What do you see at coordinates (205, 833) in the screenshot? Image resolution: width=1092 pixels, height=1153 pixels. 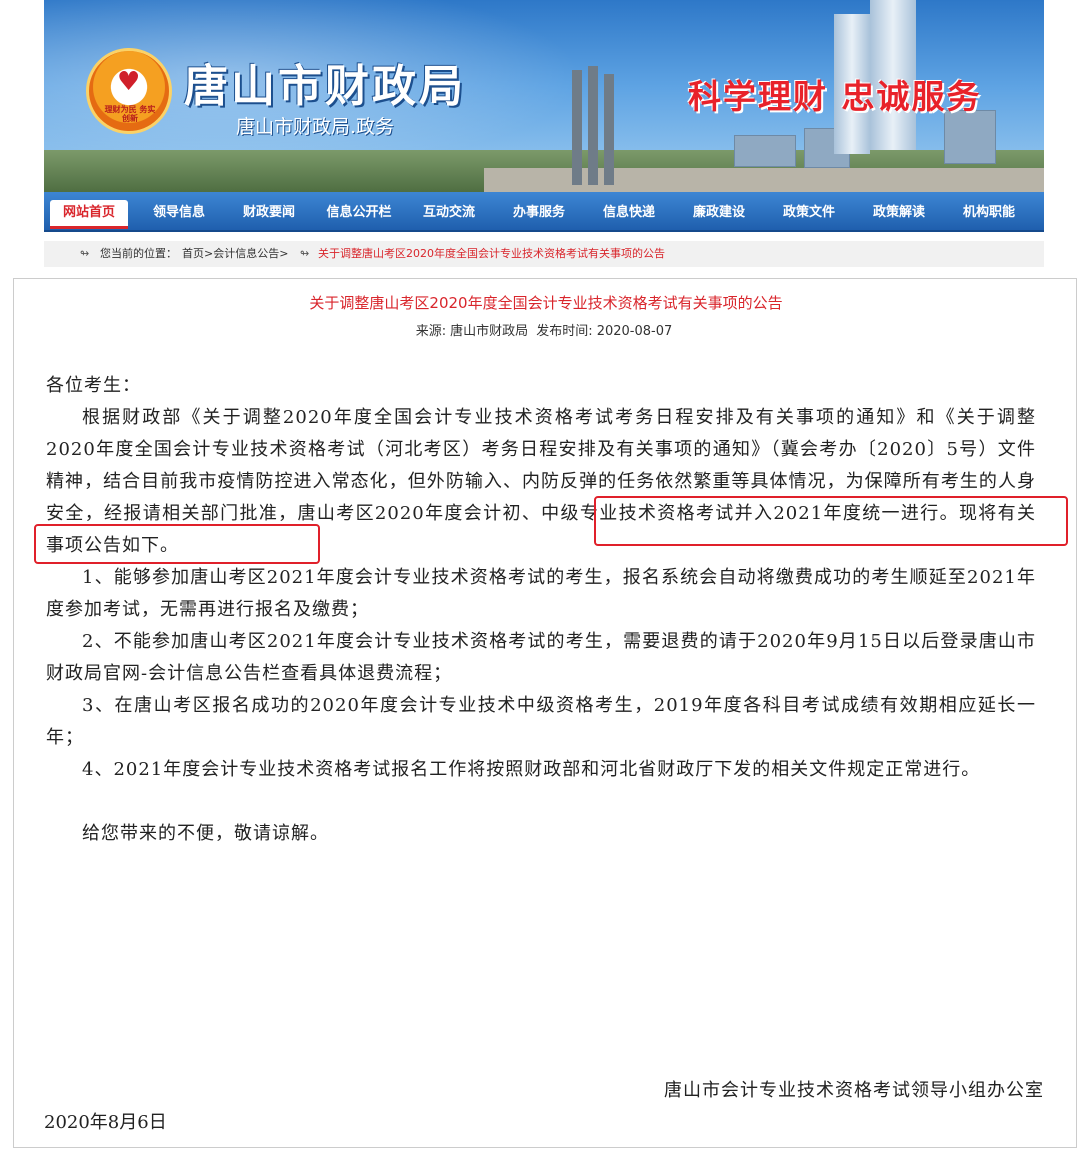 I see `article-closing: 给您带来的不便，敬请谅解。` at bounding box center [205, 833].